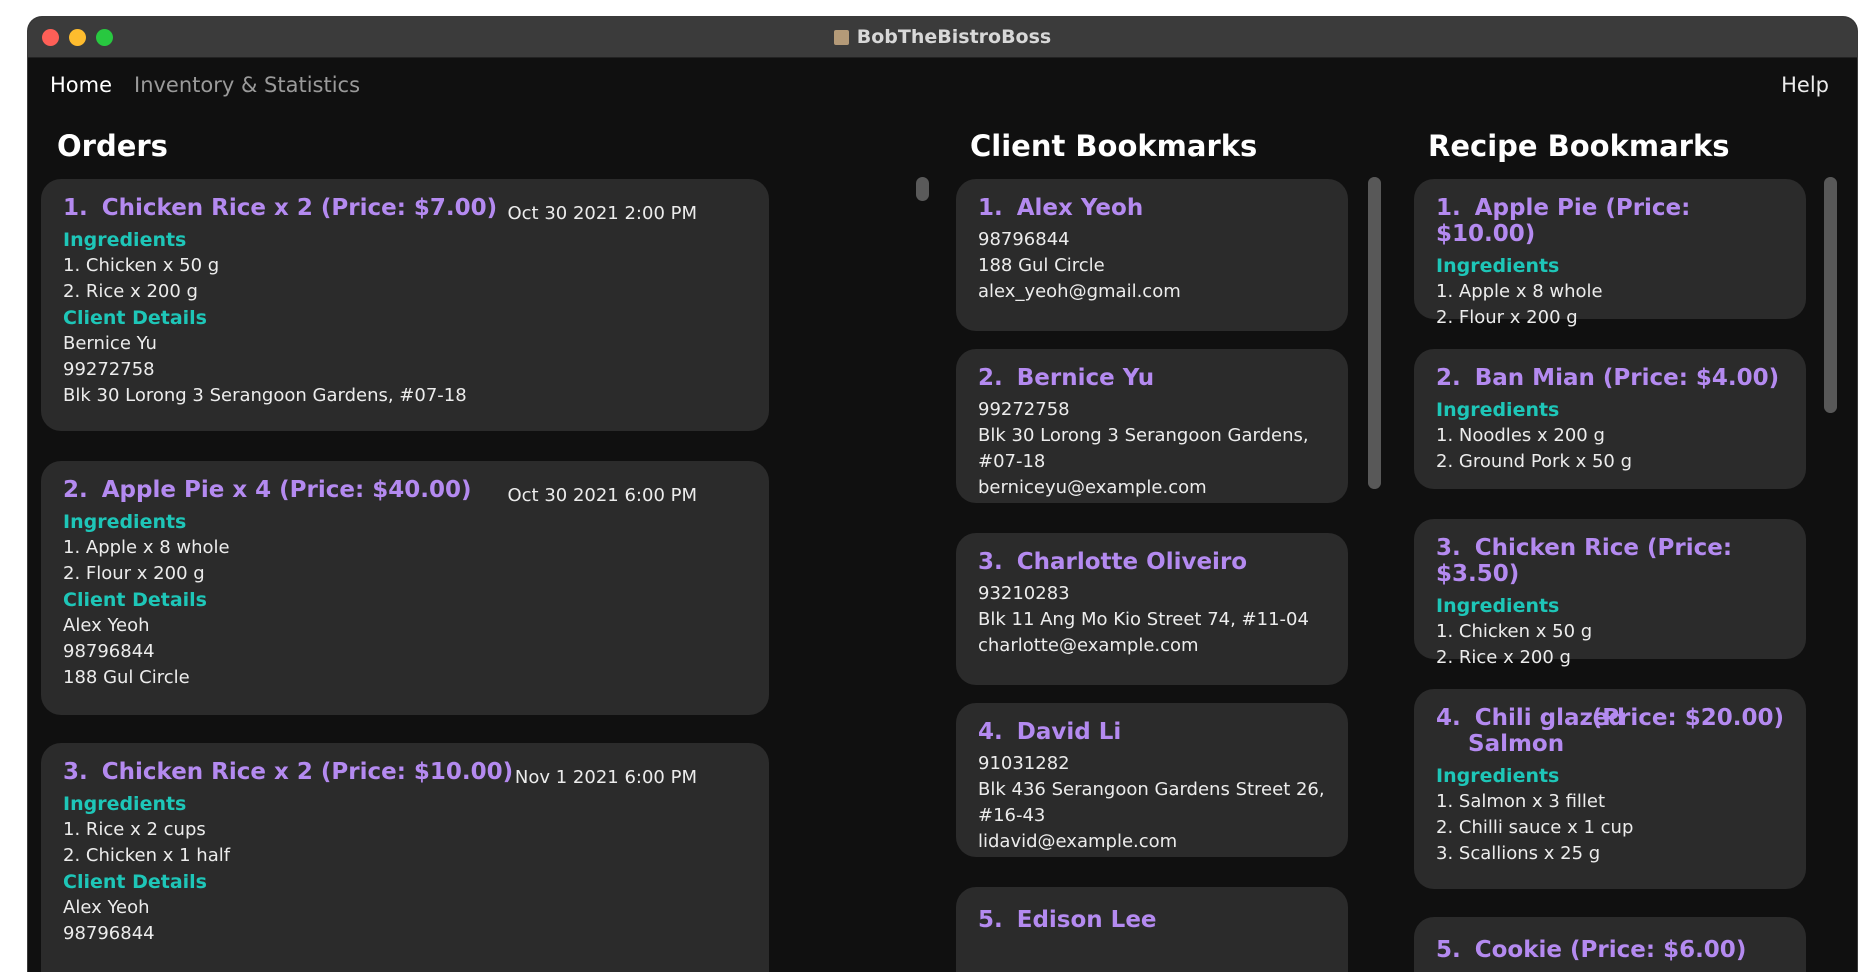 Image resolution: width=1870 pixels, height=972 pixels. Describe the element at coordinates (1563, 221) in the screenshot. I see `recipe-title: 1. Apple Pie (Price: $10.00)` at that location.